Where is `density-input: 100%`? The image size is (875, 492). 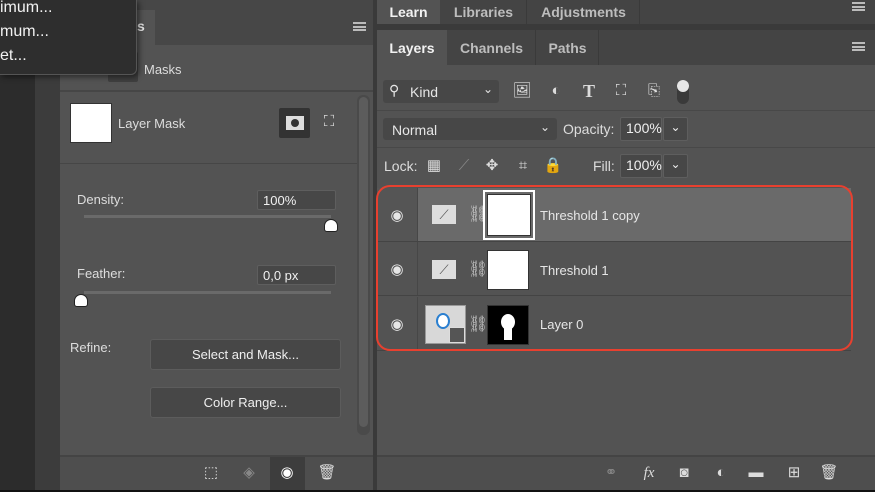
density-input: 100% is located at coordinates (296, 200).